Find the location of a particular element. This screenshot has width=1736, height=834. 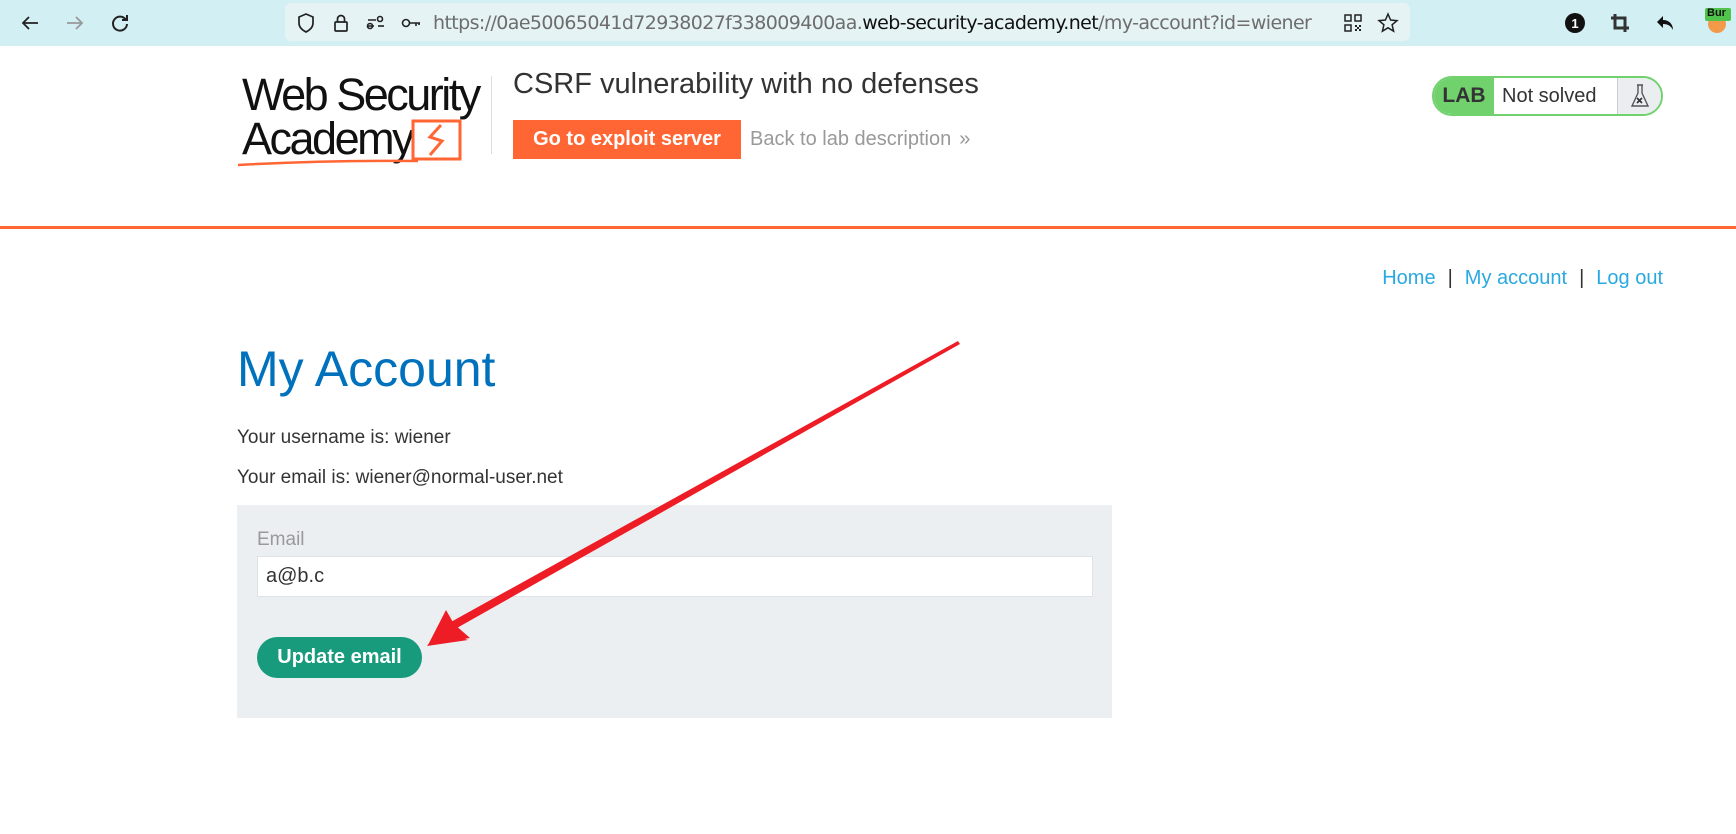

screenshot-button is located at coordinates (1620, 23).